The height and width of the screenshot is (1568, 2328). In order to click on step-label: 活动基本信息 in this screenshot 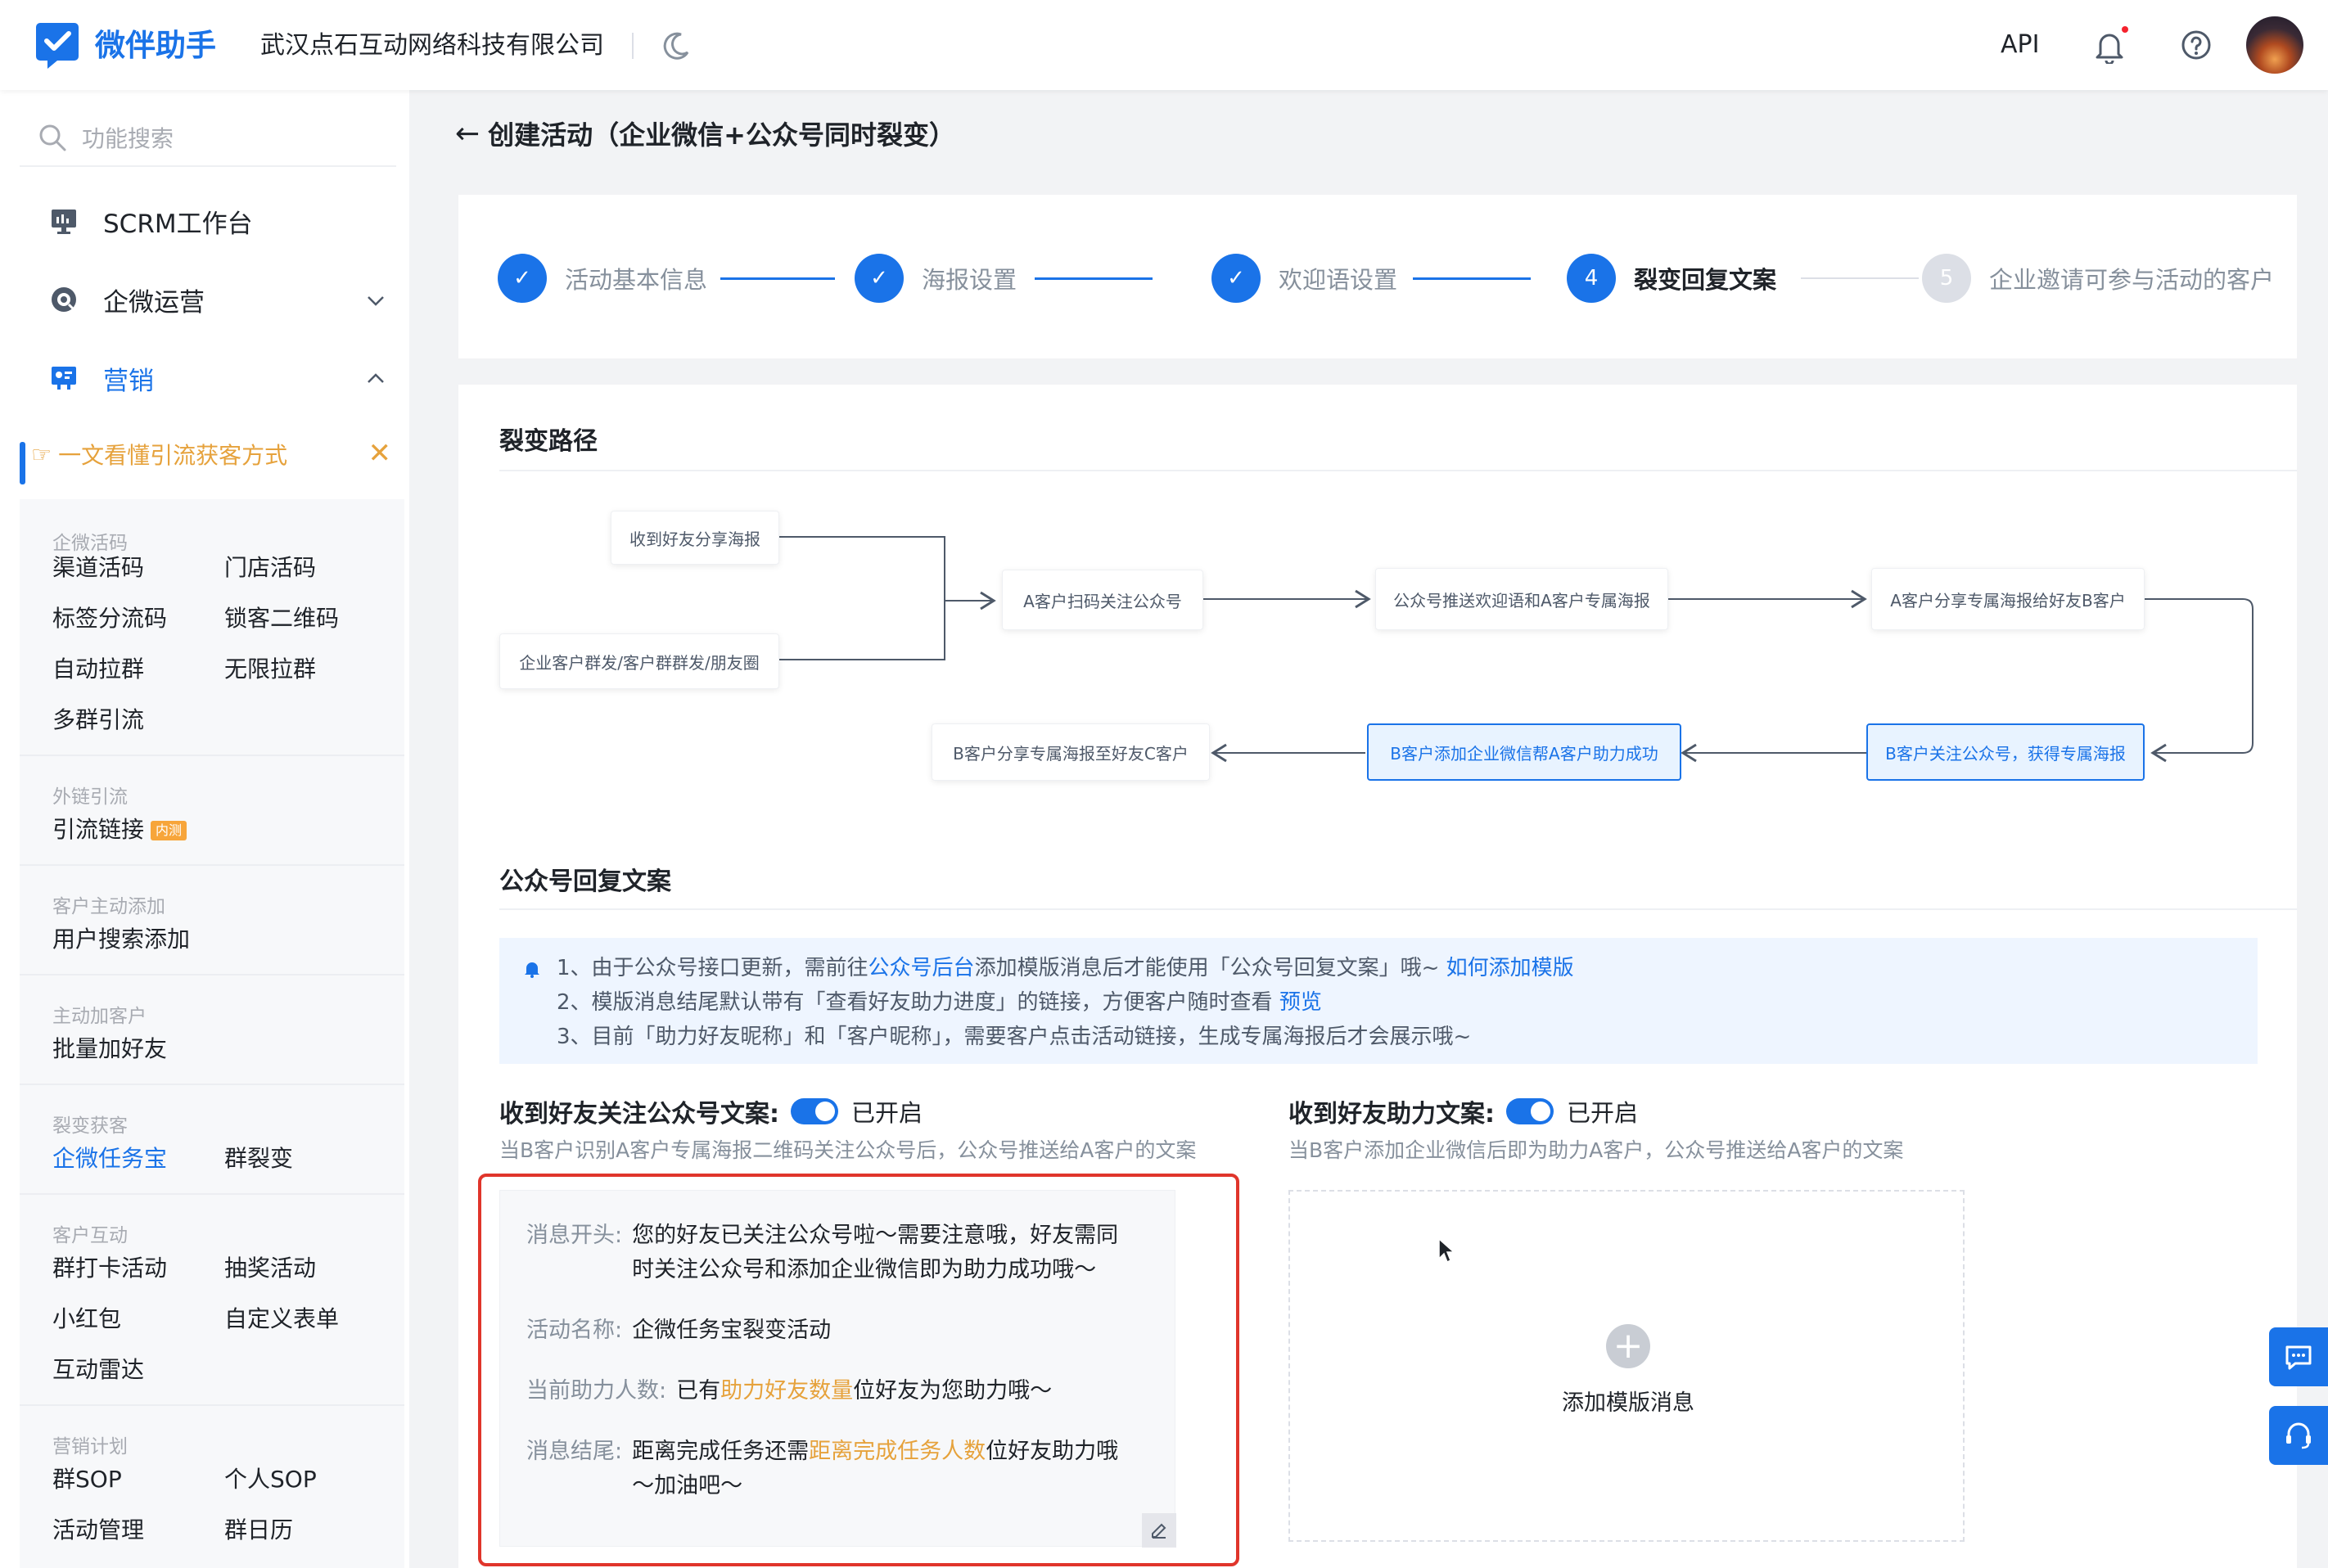, I will do `click(637, 280)`.